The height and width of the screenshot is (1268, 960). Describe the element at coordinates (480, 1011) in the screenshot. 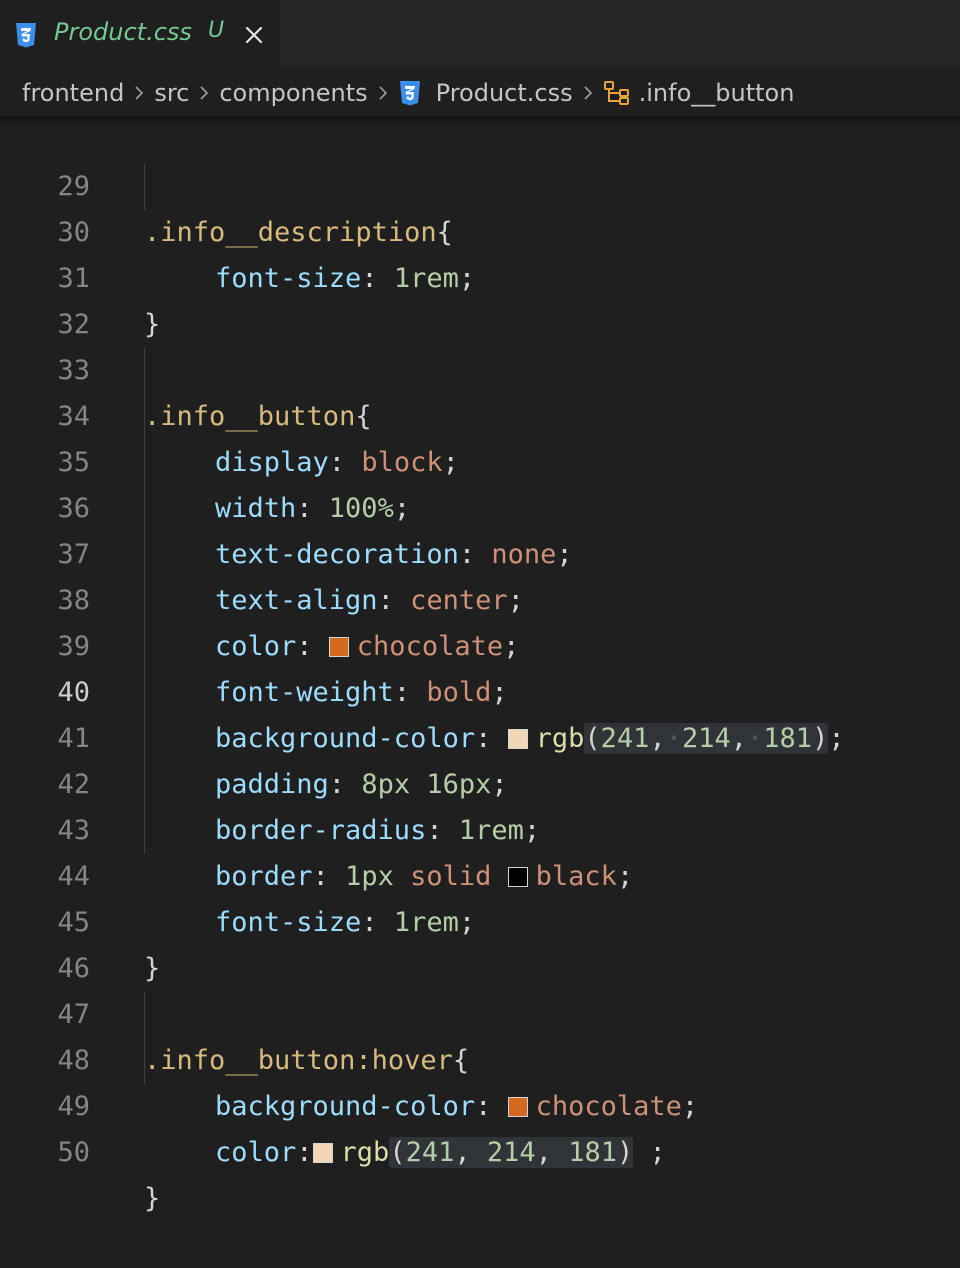

I see `code-line: 47 .info__button:hover{` at that location.